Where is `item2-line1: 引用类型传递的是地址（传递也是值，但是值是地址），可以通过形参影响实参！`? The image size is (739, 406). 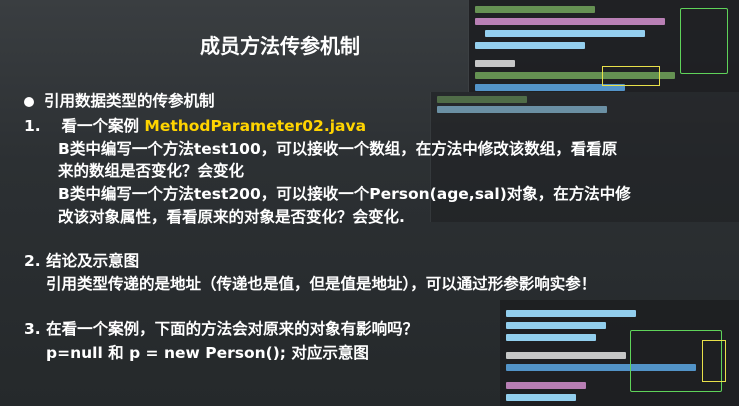 item2-line1: 引用类型传递的是地址（传递也是值，但是值是地址），可以通过形参影响实参！ is located at coordinates (321, 284).